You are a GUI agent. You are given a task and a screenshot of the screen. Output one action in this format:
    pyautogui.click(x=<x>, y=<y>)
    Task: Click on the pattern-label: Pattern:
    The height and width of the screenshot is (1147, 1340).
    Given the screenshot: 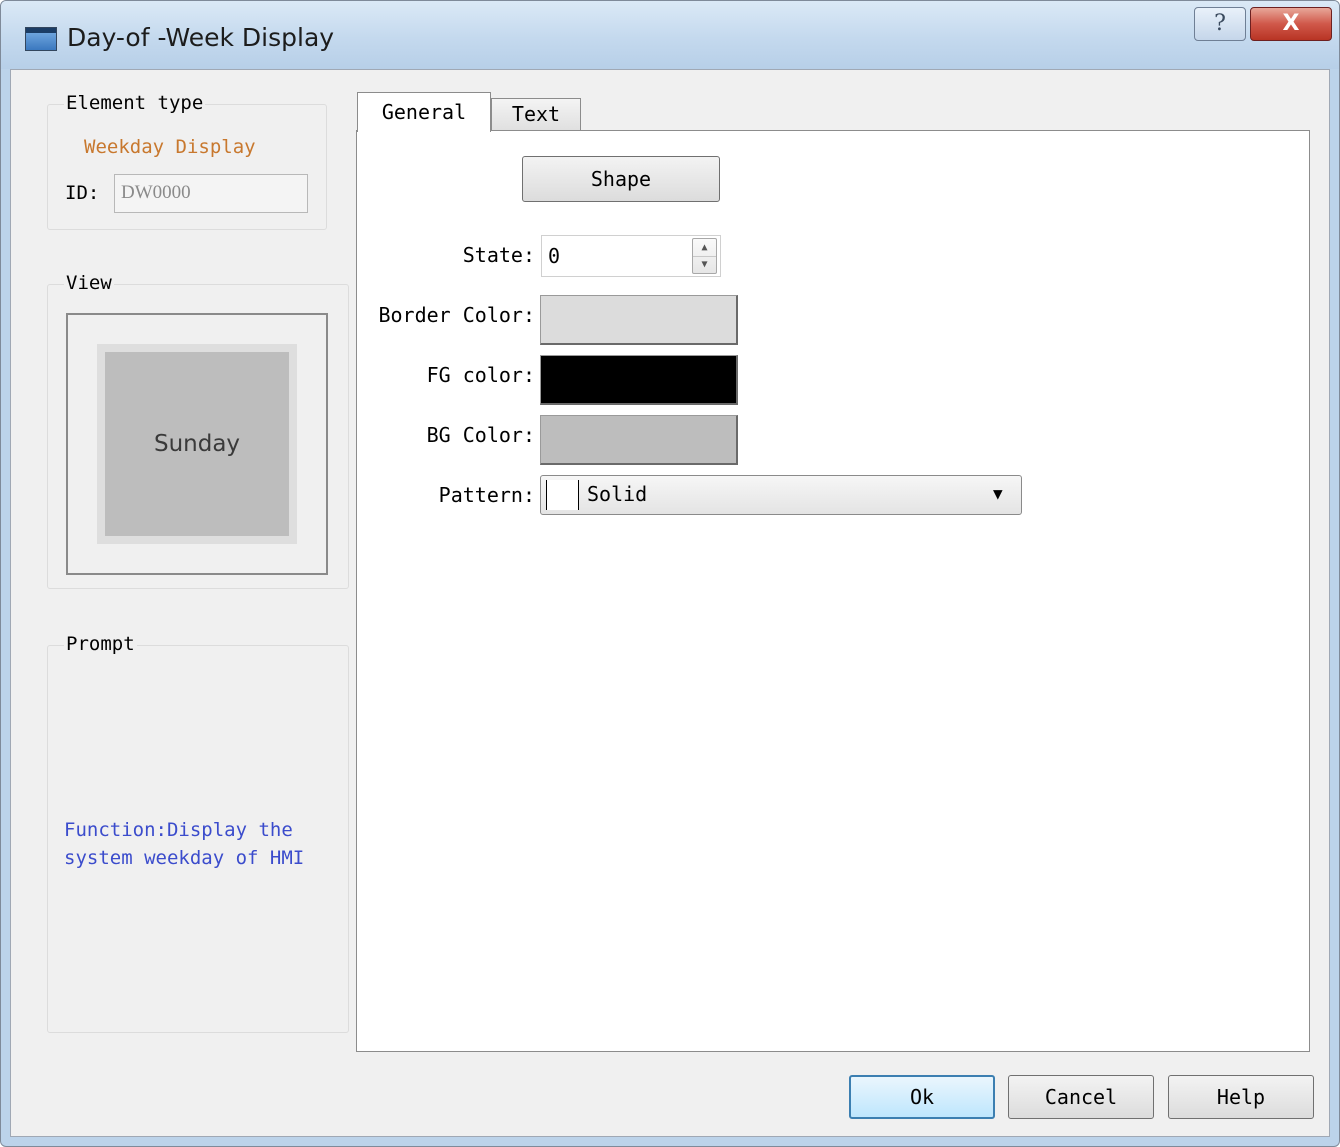 What is the action you would take?
    pyautogui.click(x=486, y=495)
    